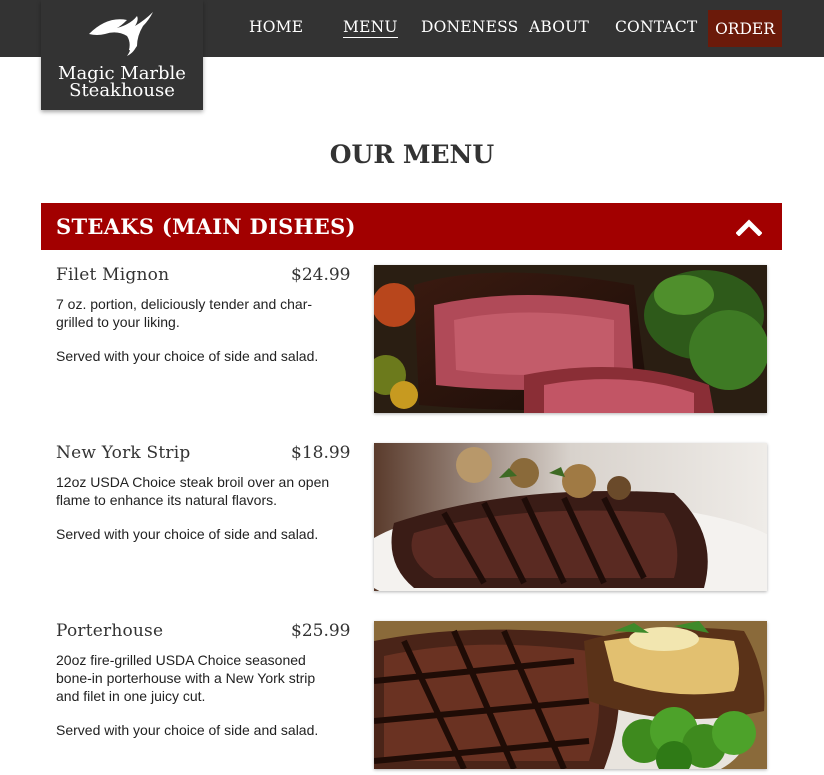 Image resolution: width=824 pixels, height=775 pixels. What do you see at coordinates (110, 631) in the screenshot?
I see `item-name: Porterhouse` at bounding box center [110, 631].